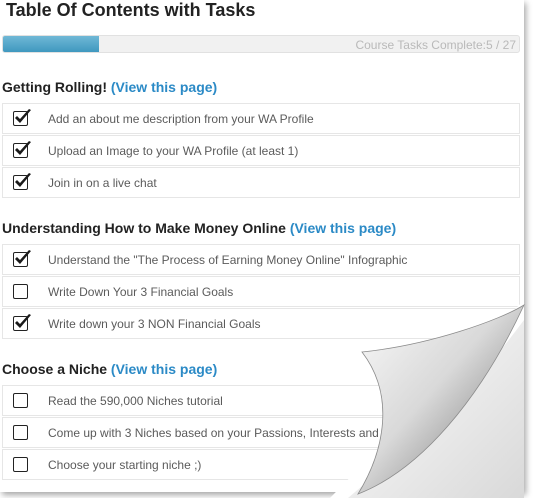 This screenshot has width=533, height=498. Describe the element at coordinates (427, 399) in the screenshot. I see `page-curl-effect` at that location.